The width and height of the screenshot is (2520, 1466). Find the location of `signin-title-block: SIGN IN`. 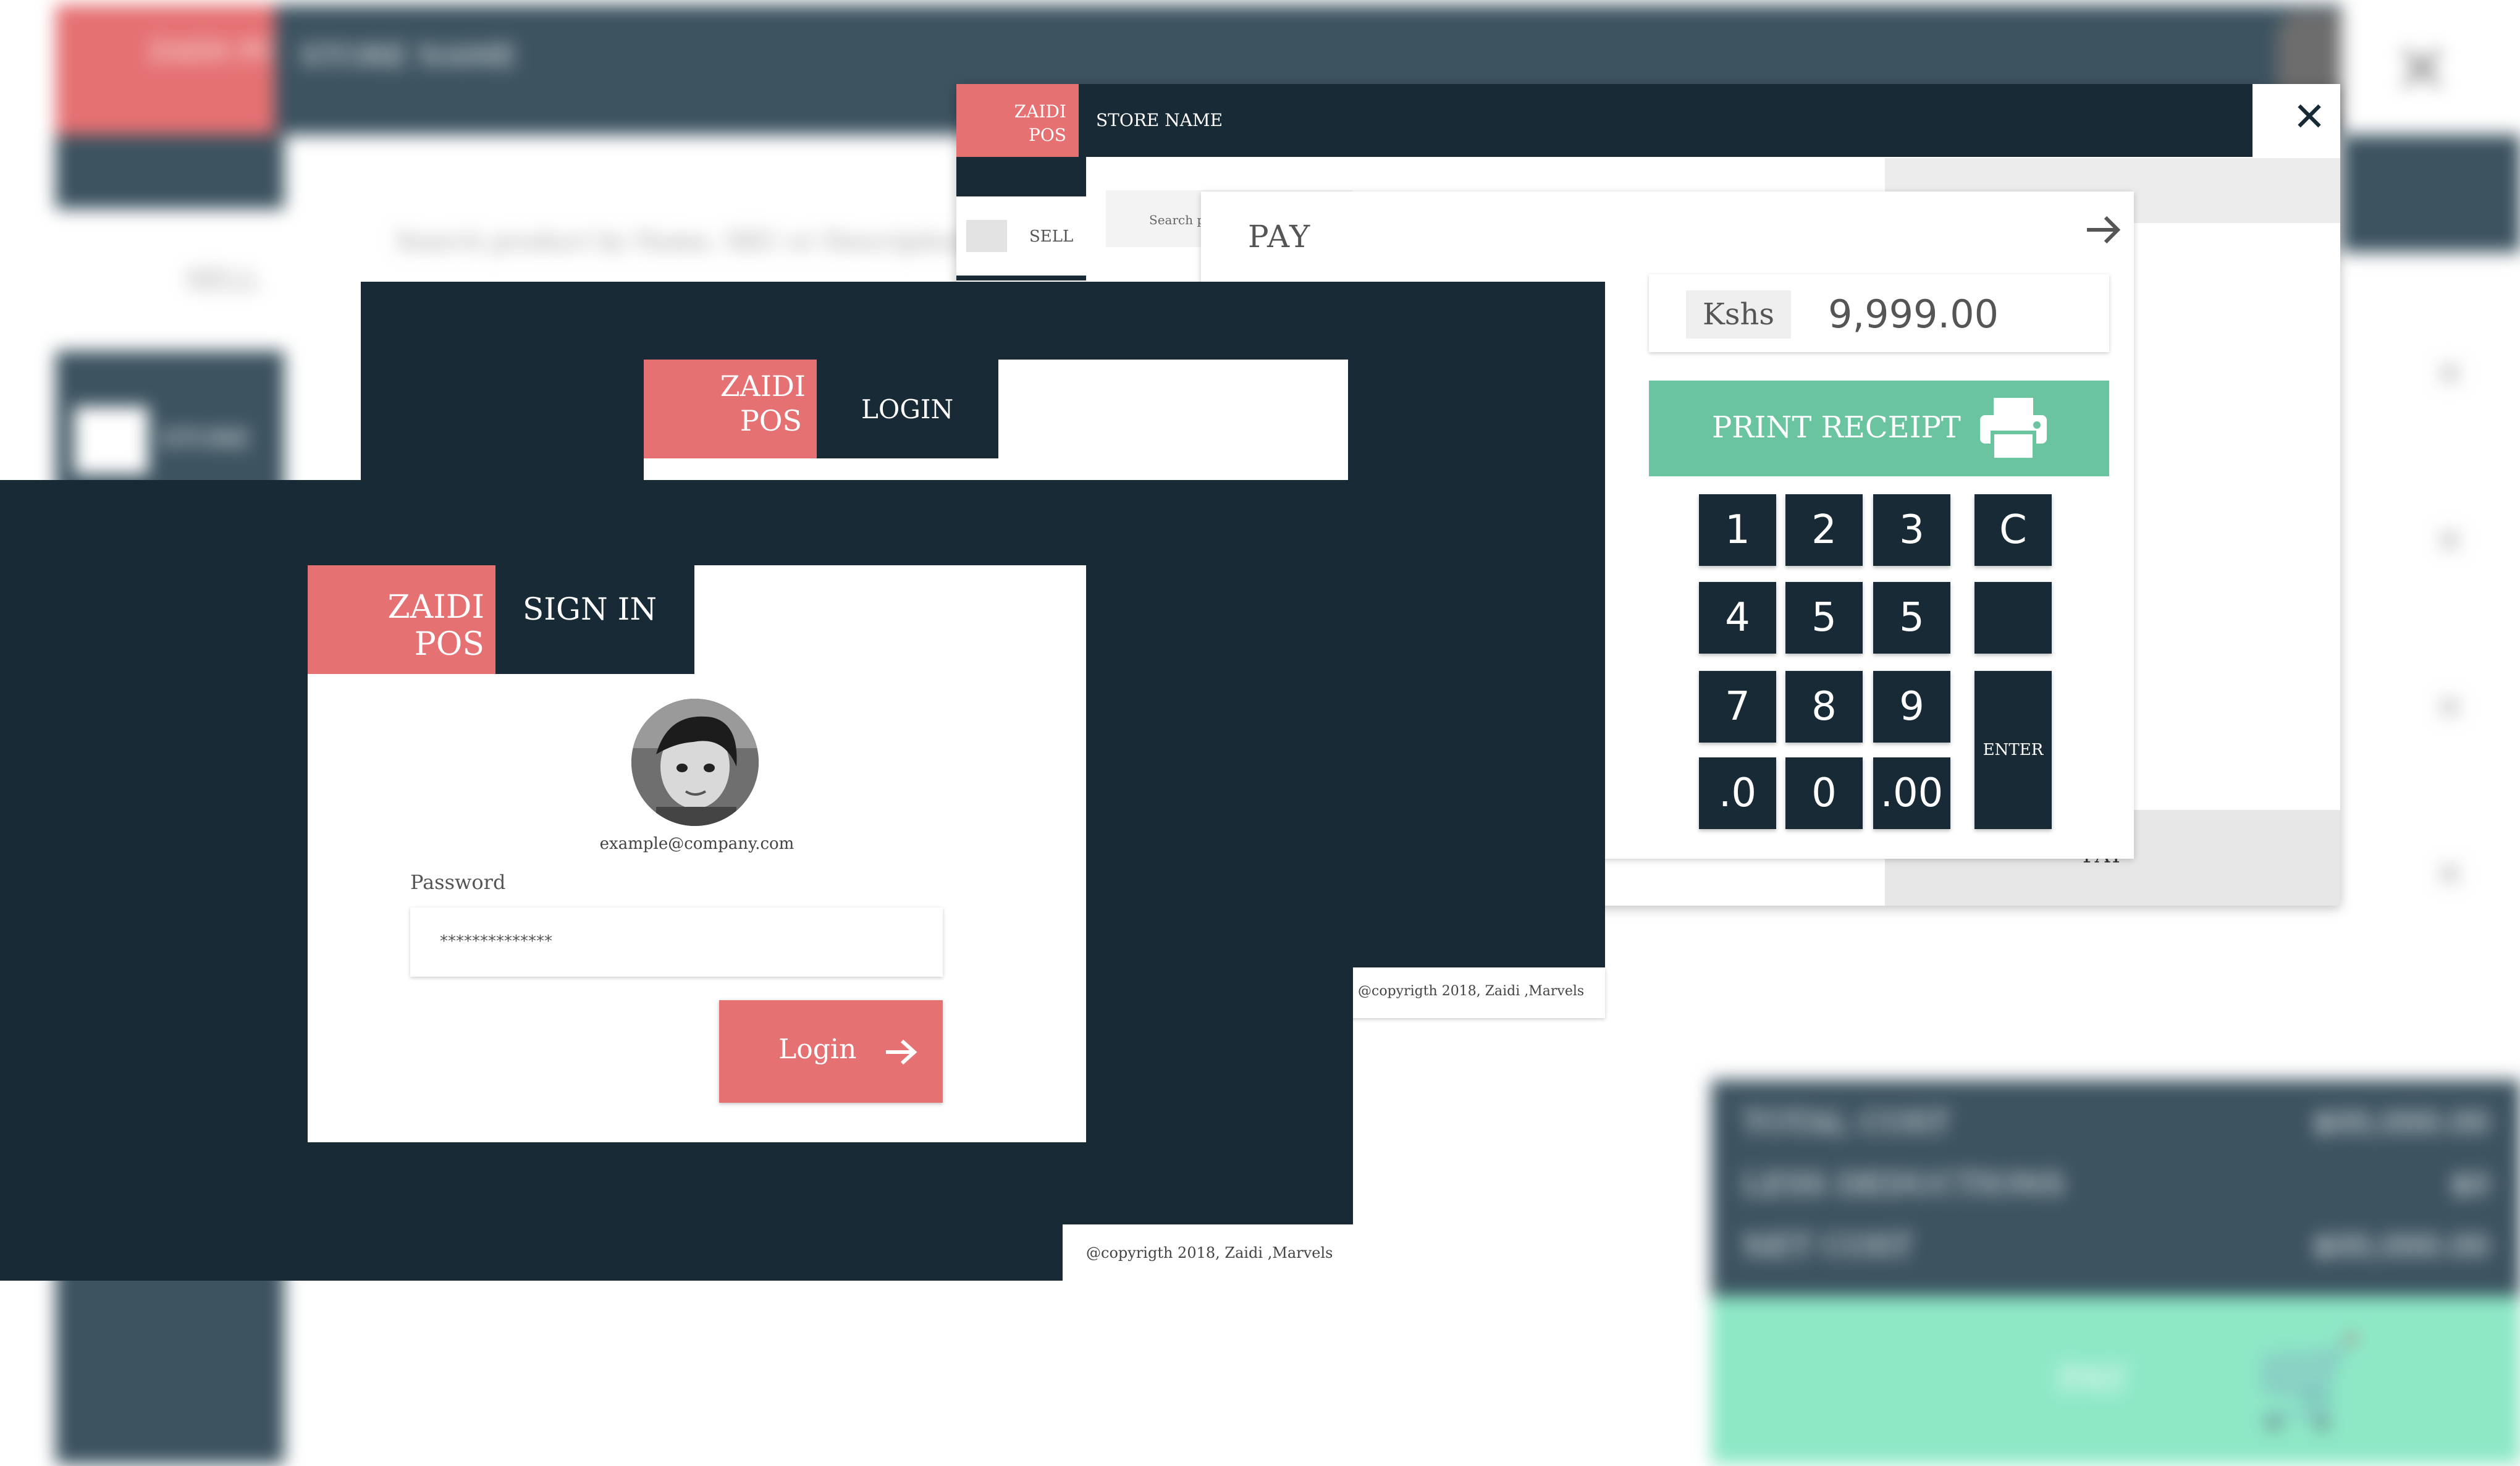

signin-title-block: SIGN IN is located at coordinates (594, 619).